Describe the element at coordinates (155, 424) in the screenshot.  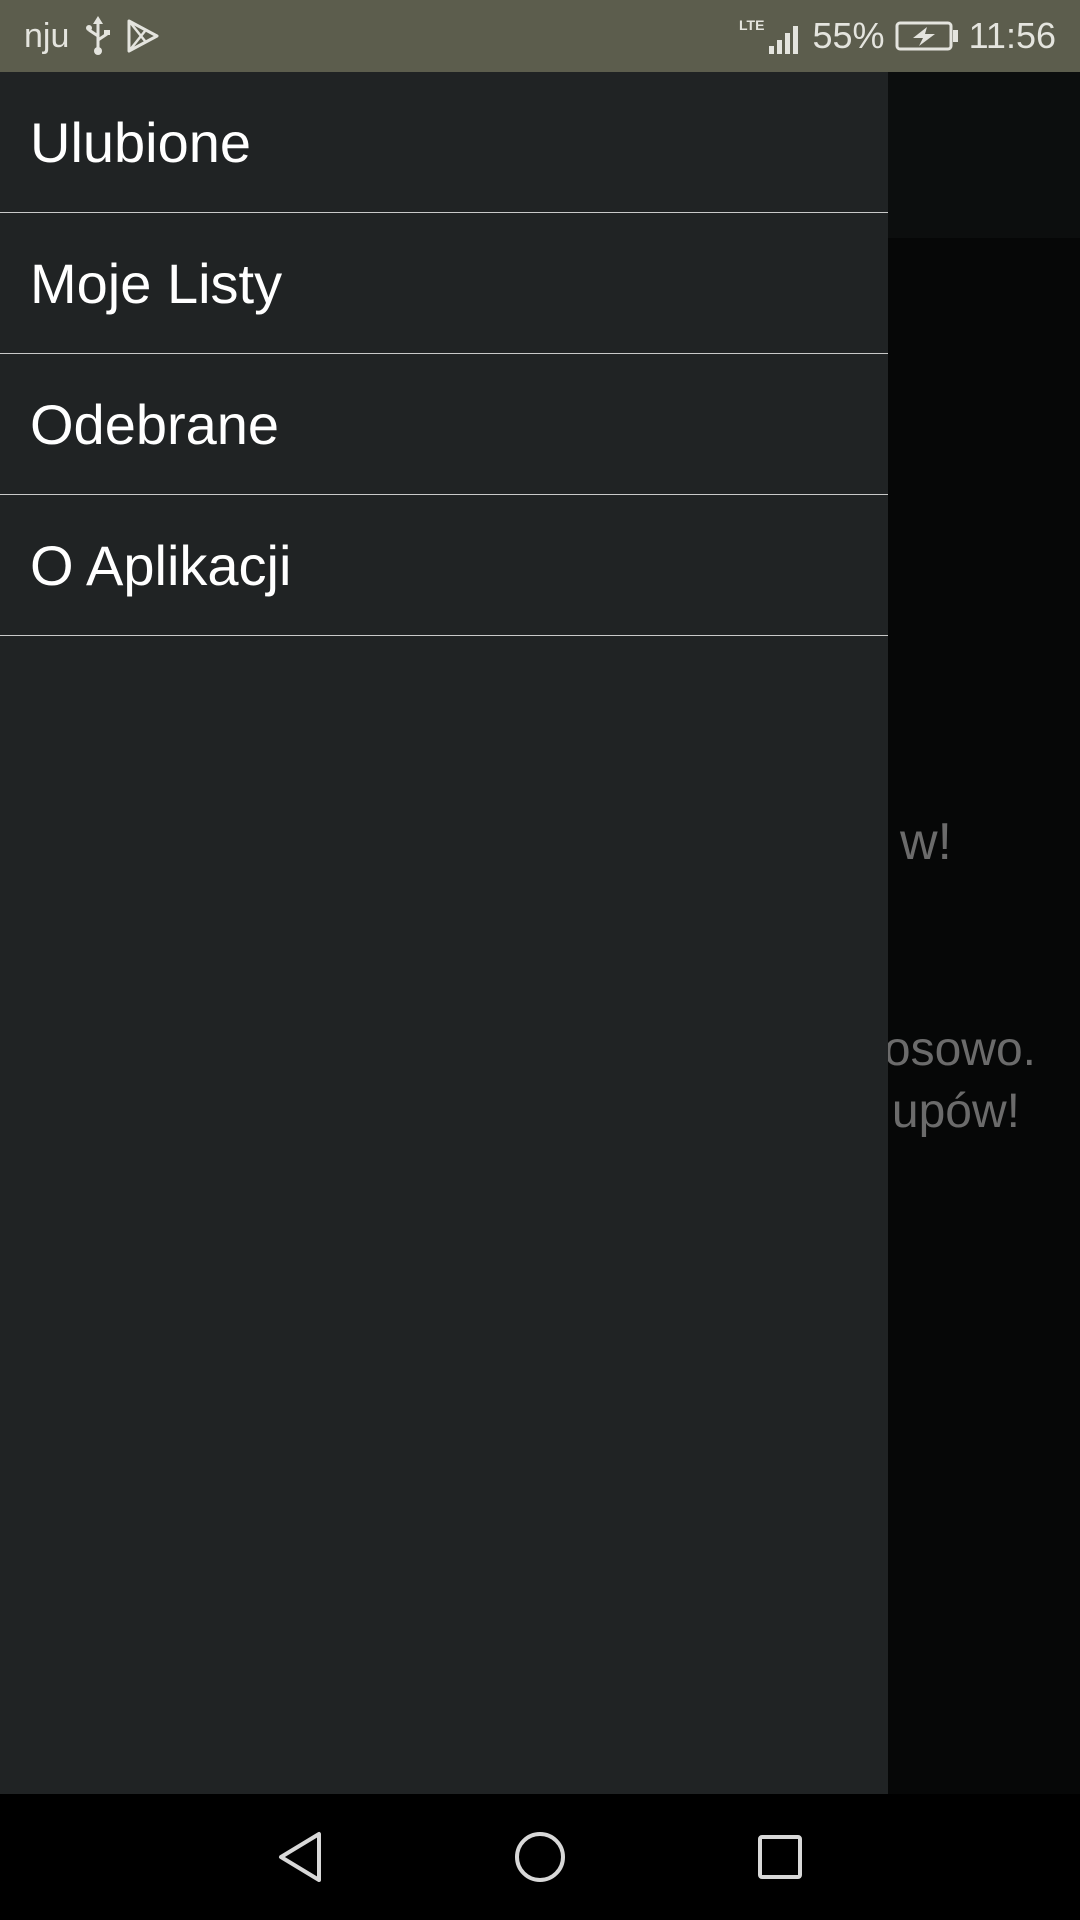
I see `drawer-item-label: Odebrane` at that location.